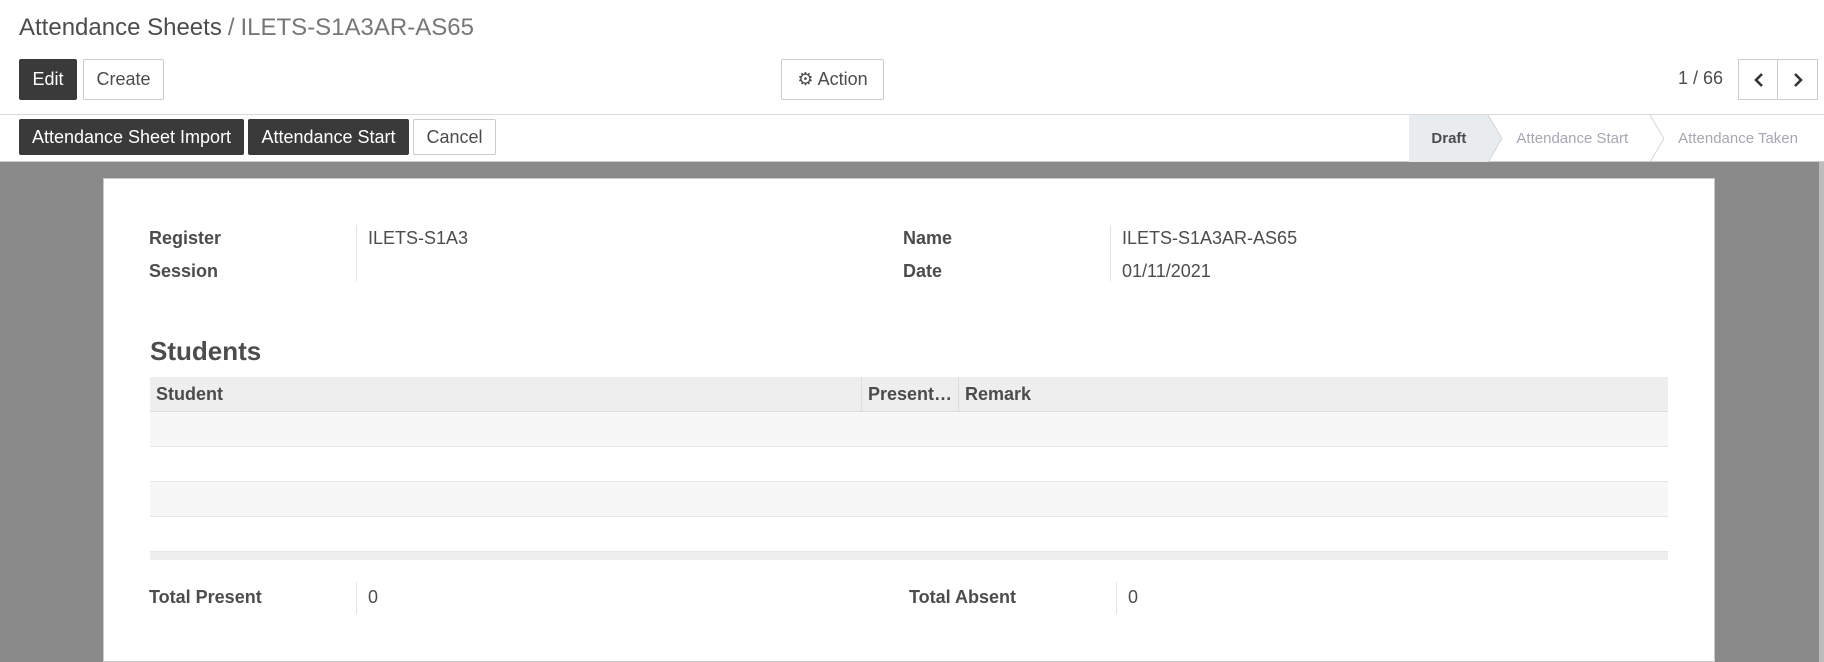 The height and width of the screenshot is (662, 1824). What do you see at coordinates (928, 238) in the screenshot?
I see `name-label: Name` at bounding box center [928, 238].